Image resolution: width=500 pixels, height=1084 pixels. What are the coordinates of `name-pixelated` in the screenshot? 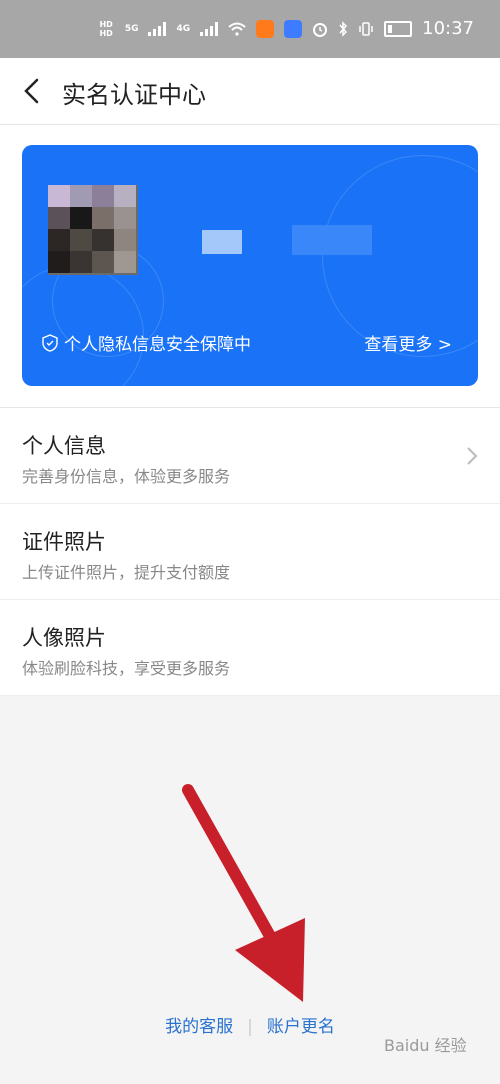 It's located at (222, 242).